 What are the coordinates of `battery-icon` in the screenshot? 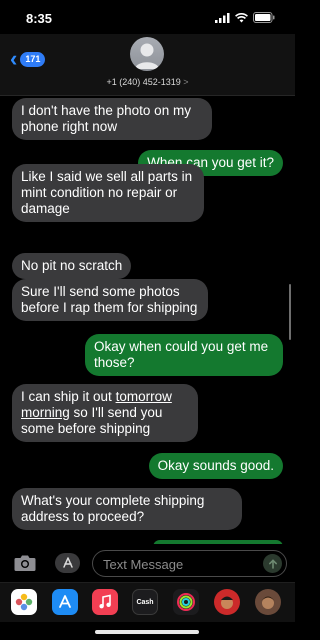 It's located at (264, 17).